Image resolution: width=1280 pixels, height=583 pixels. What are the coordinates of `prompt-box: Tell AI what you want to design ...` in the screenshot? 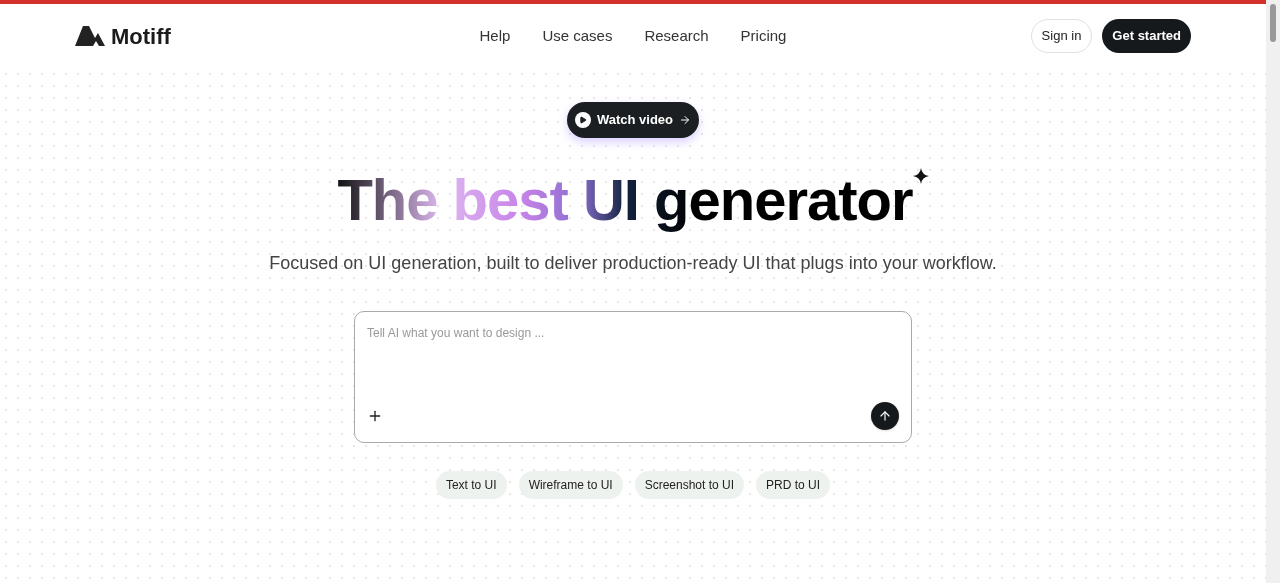 It's located at (633, 377).